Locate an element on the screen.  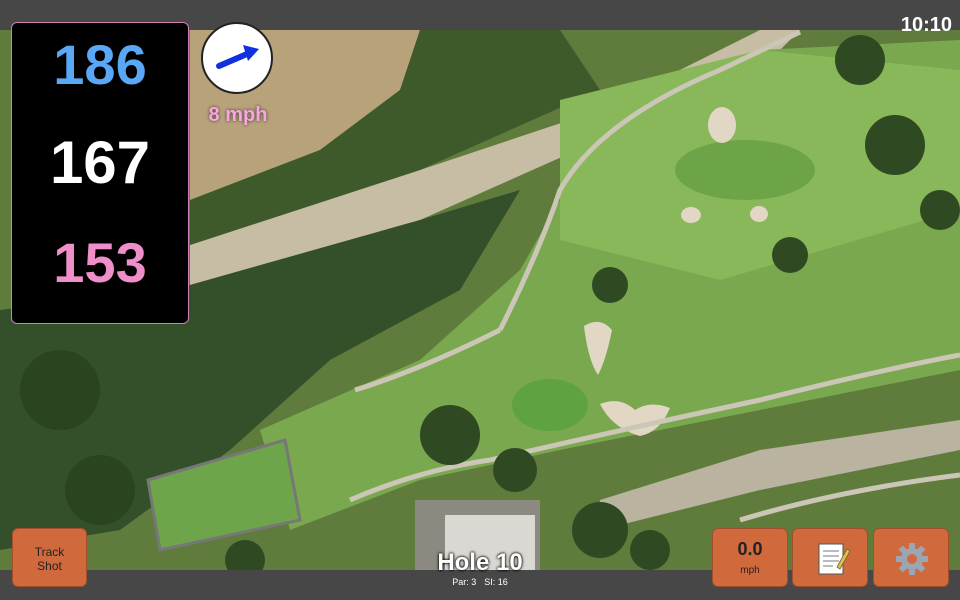
hole-stroke-index: SI: 16 is located at coordinates (496, 582).